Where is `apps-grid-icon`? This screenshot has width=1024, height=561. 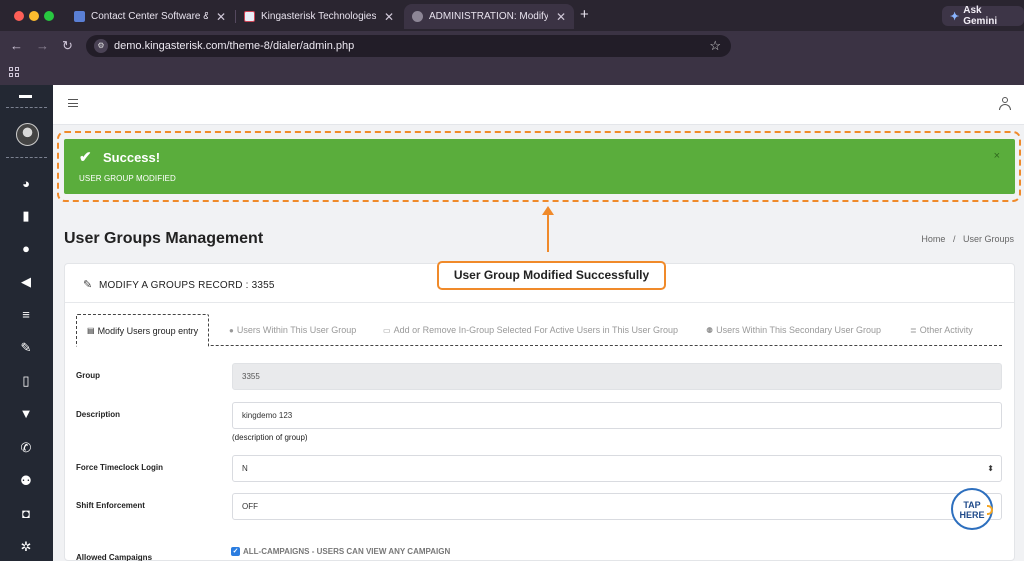
apps-grid-icon is located at coordinates (14, 72).